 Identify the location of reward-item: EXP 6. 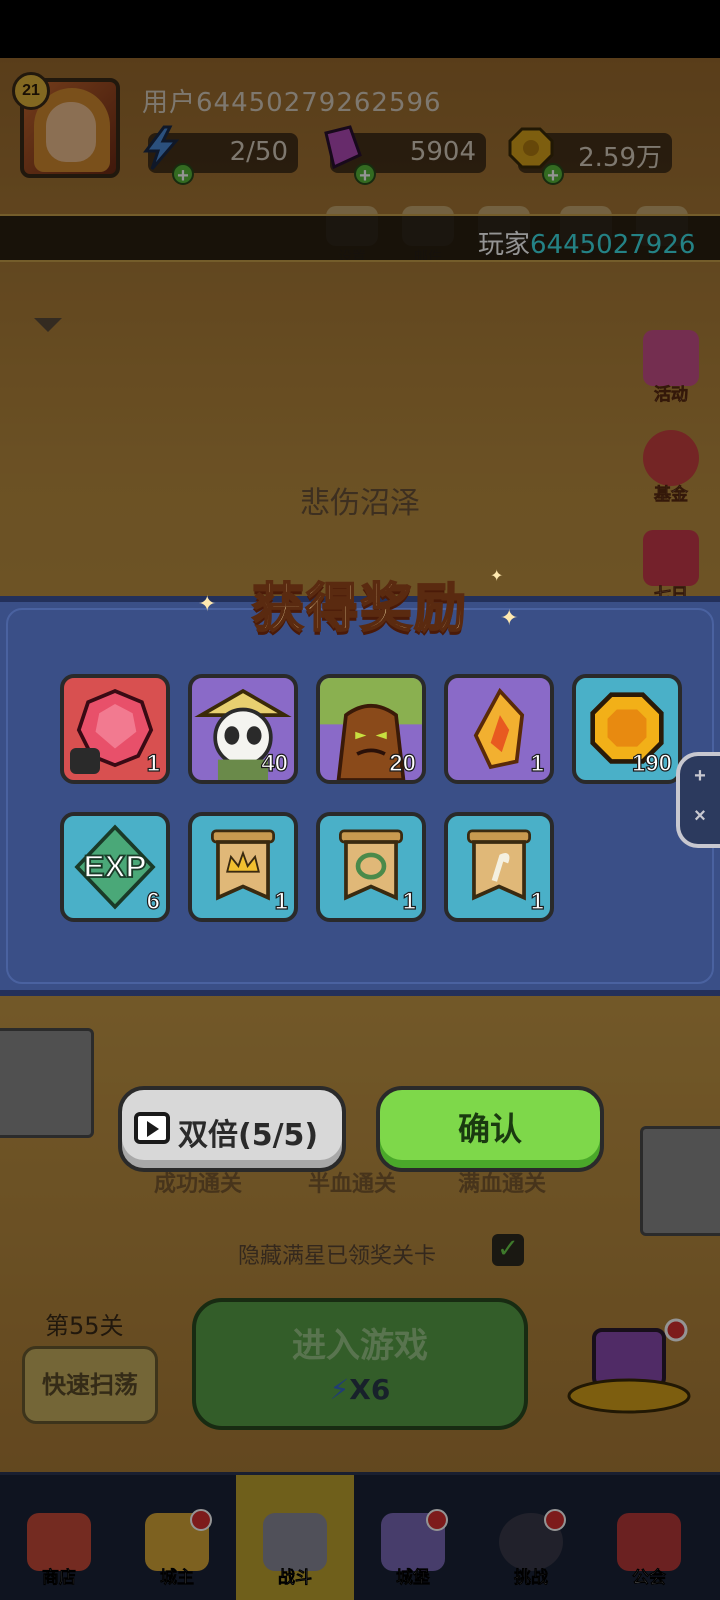
(115, 867).